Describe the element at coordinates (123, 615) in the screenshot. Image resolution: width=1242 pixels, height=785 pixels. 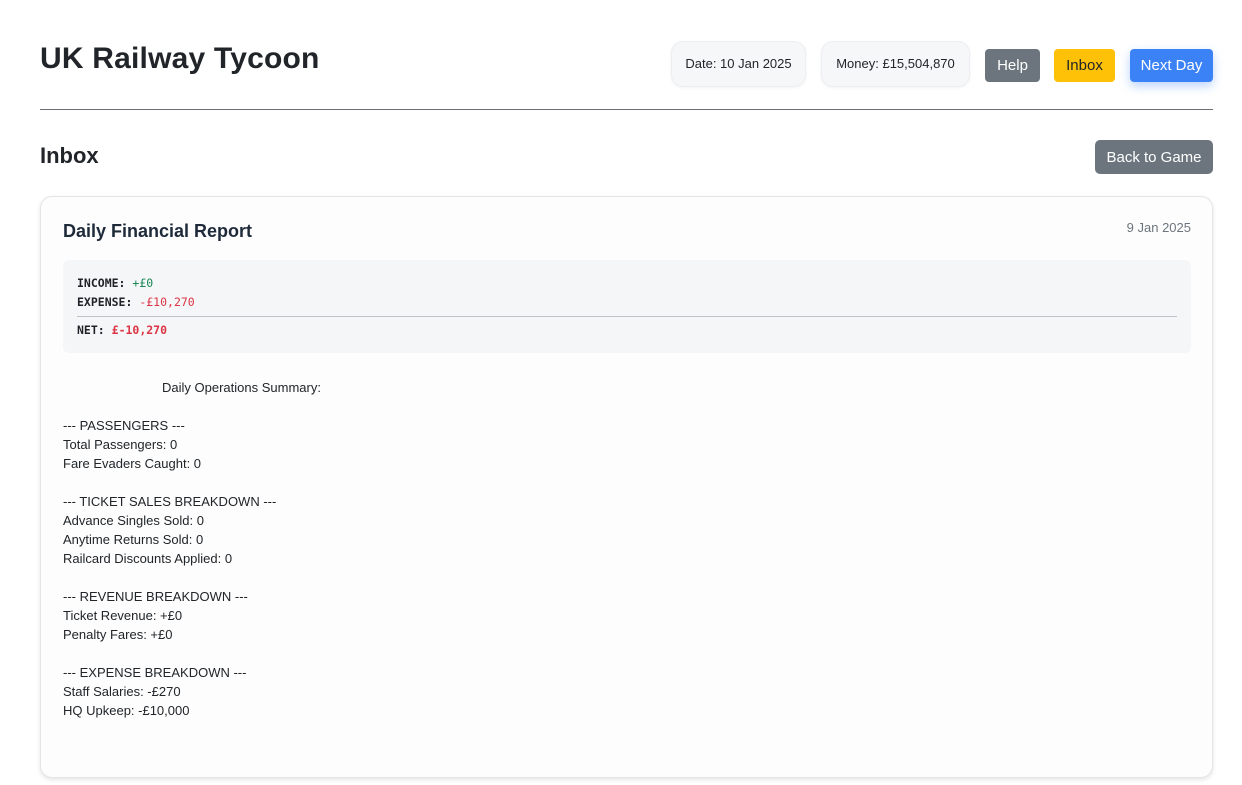
I see `ticket-revenue: Ticket Revenue: +£0` at that location.